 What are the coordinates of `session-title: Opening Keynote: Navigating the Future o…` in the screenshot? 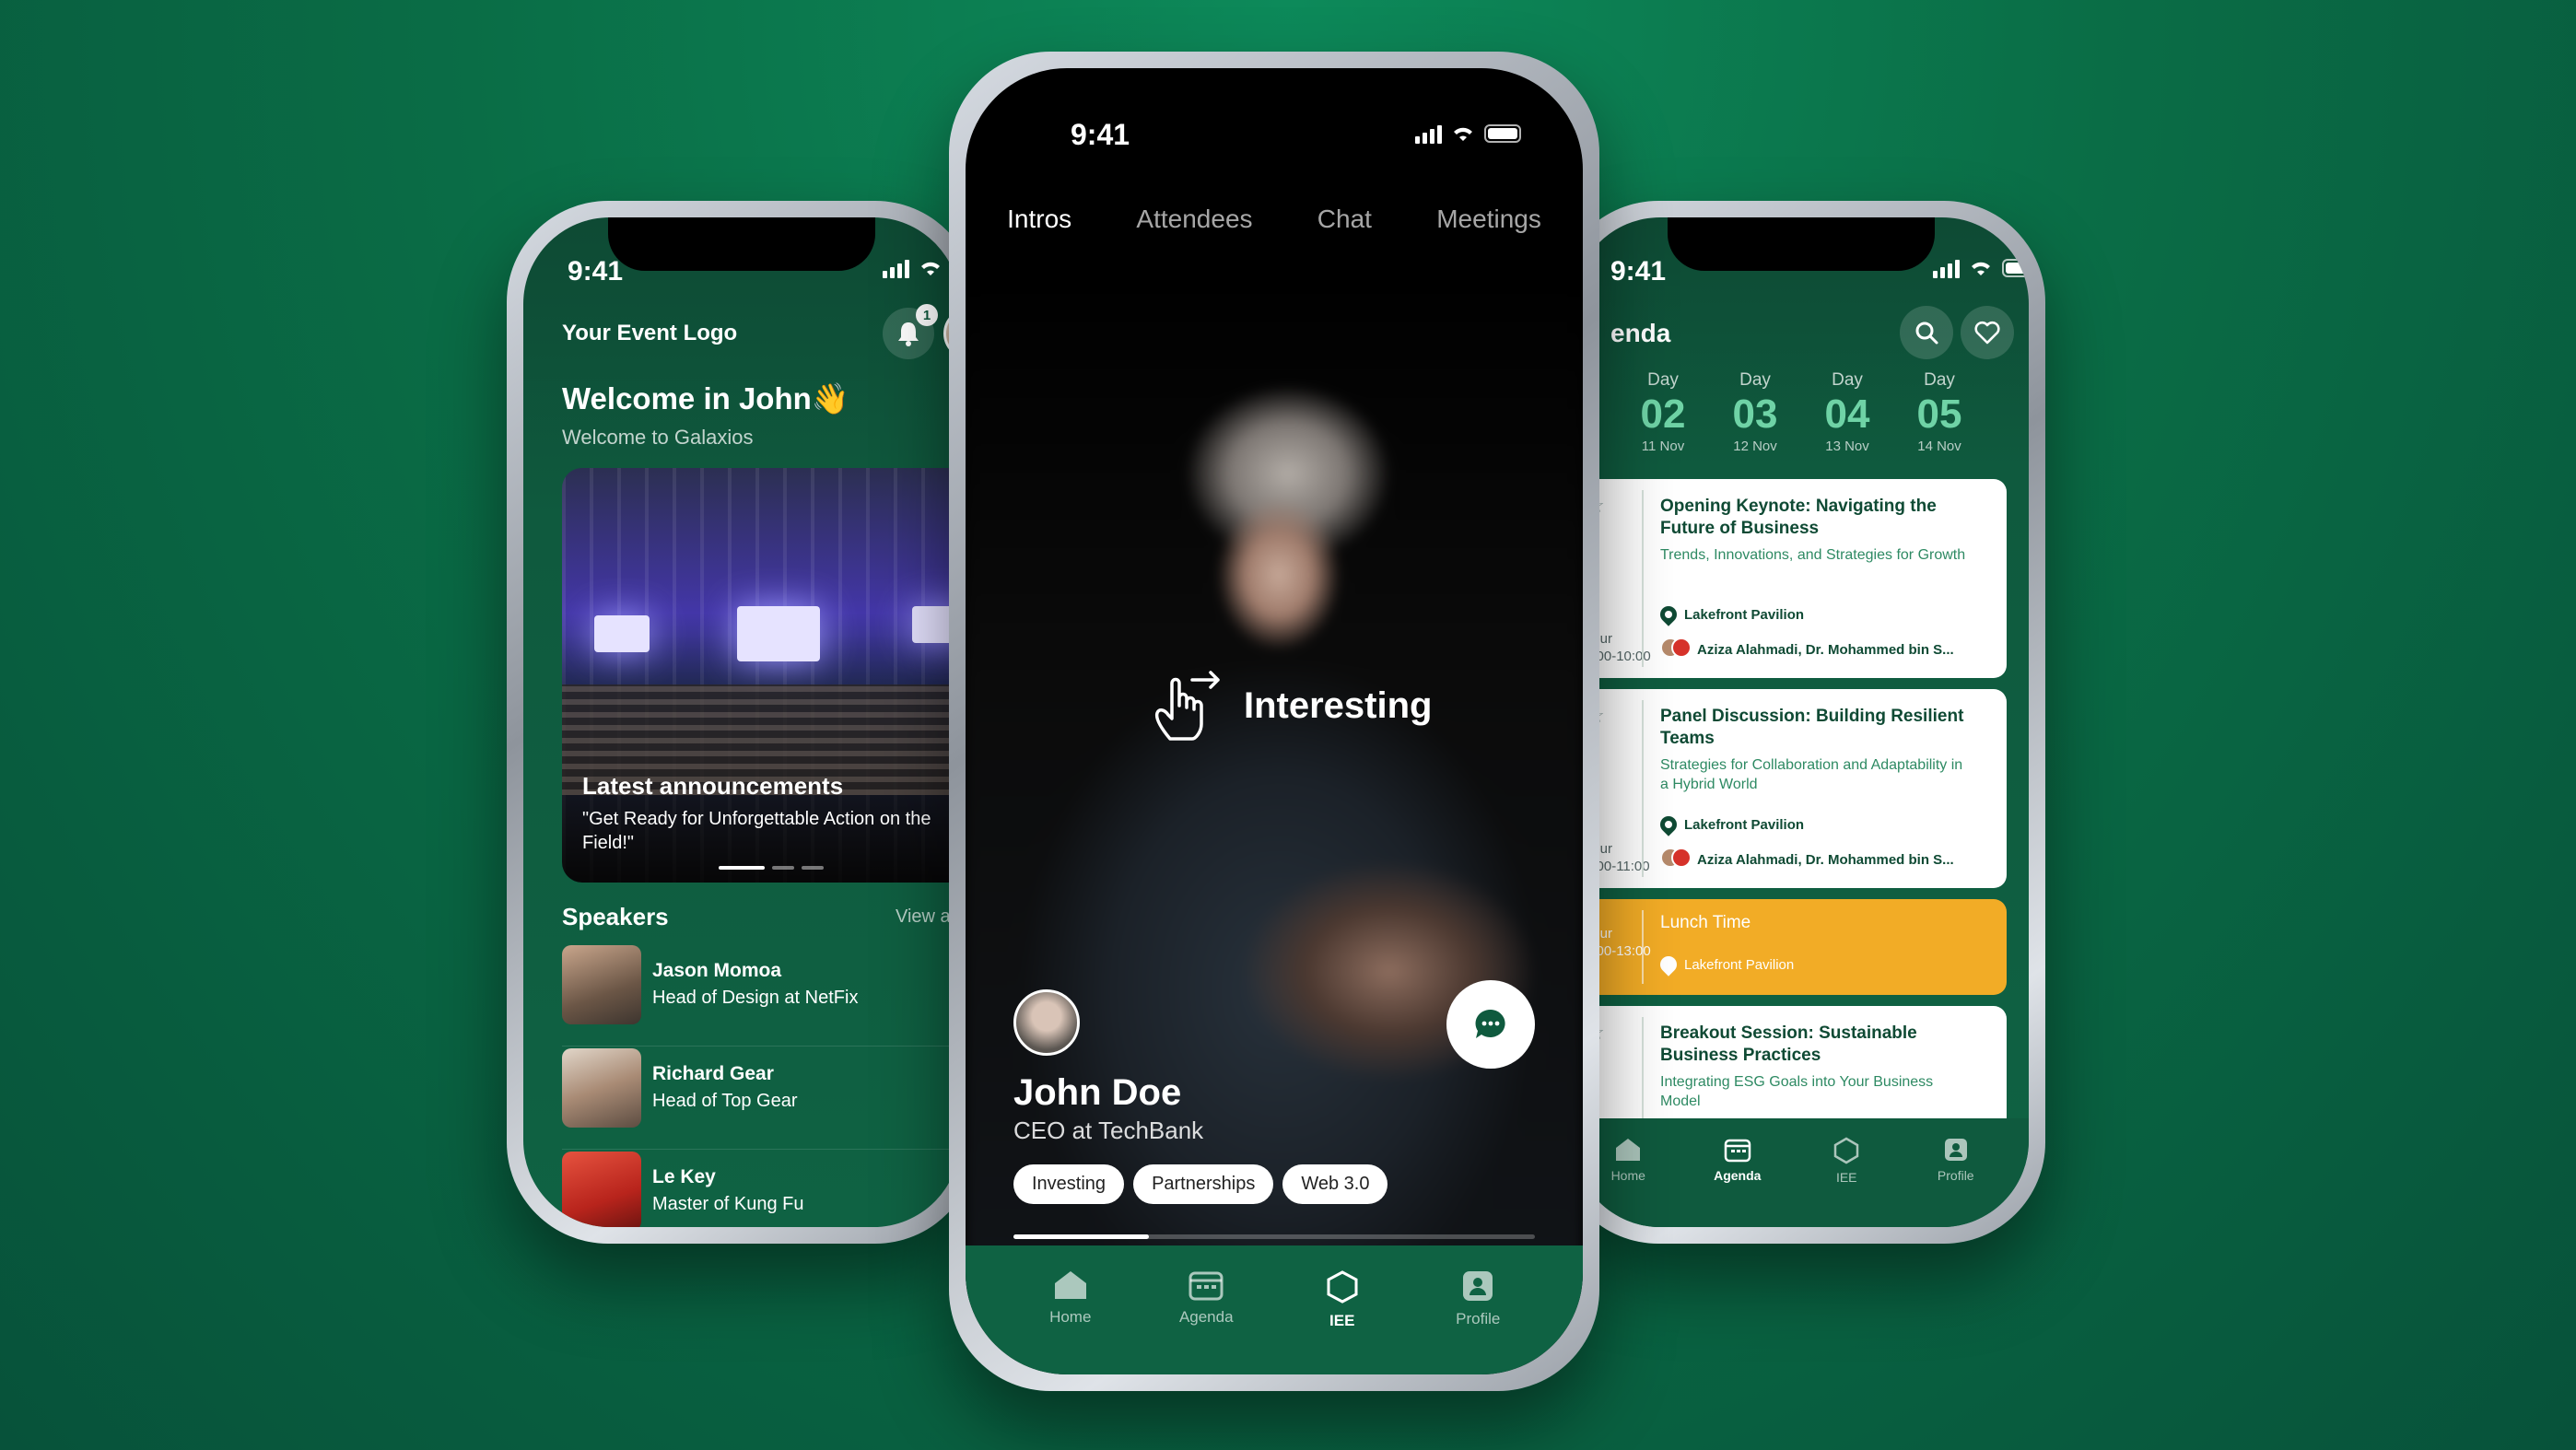 It's located at (1798, 518).